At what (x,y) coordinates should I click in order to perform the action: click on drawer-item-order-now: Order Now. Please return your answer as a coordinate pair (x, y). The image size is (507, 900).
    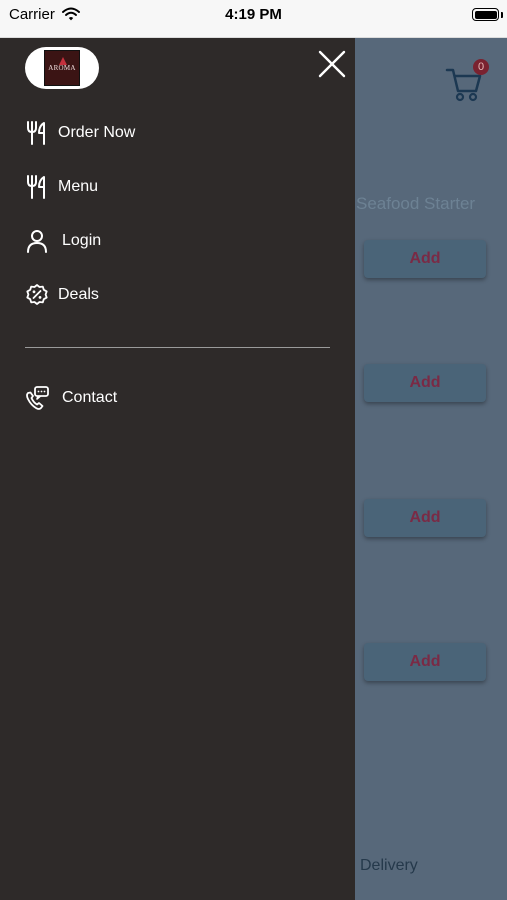
    Looking at the image, I should click on (79, 133).